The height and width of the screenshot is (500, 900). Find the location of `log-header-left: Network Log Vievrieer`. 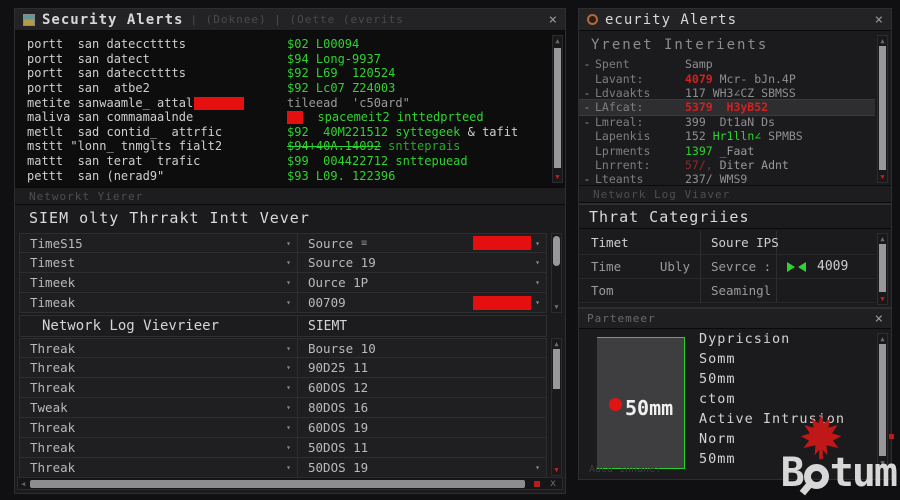

log-header-left: Network Log Vievrieer is located at coordinates (159, 326).